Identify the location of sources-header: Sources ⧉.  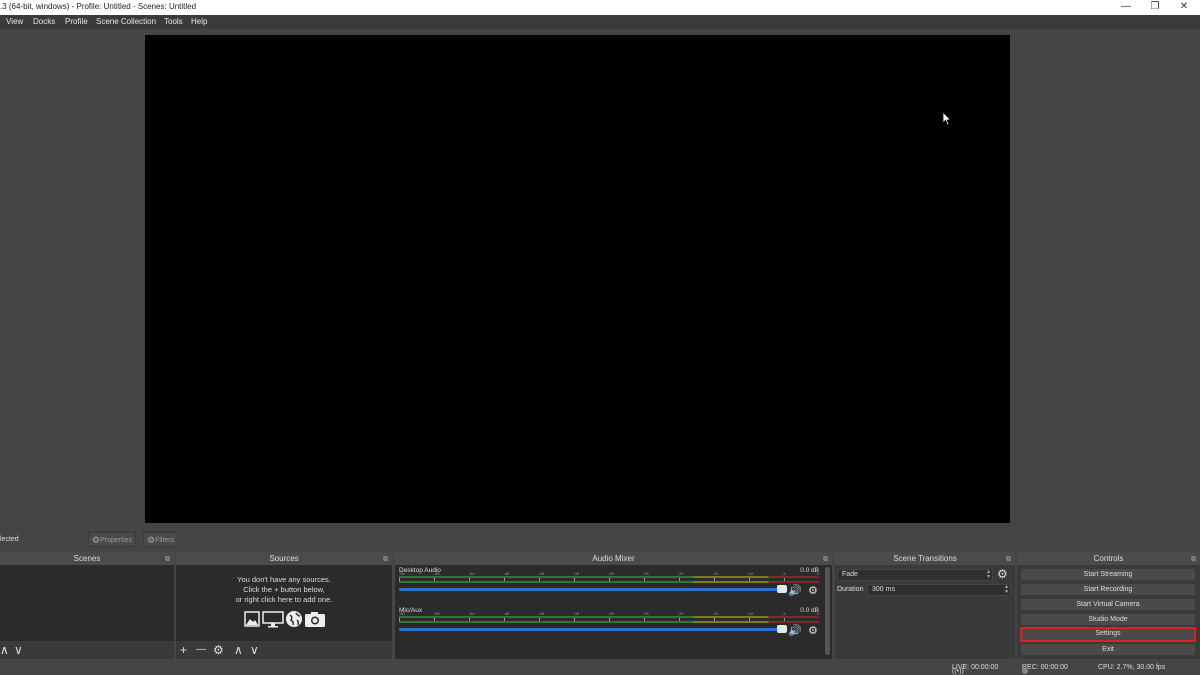
(284, 558).